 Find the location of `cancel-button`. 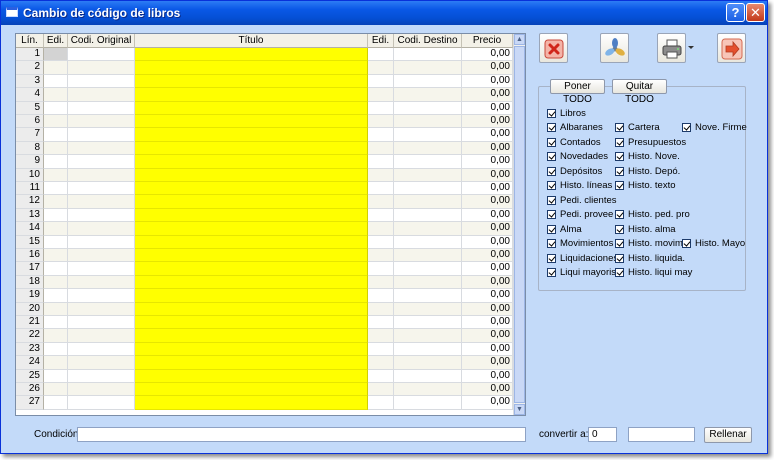

cancel-button is located at coordinates (553, 48).